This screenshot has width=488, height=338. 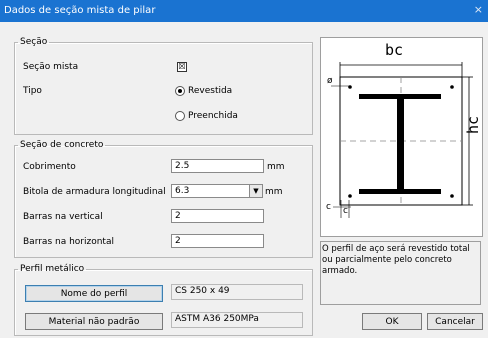 I want to click on concreto-legend: Seção de concreto, so click(x=62, y=145).